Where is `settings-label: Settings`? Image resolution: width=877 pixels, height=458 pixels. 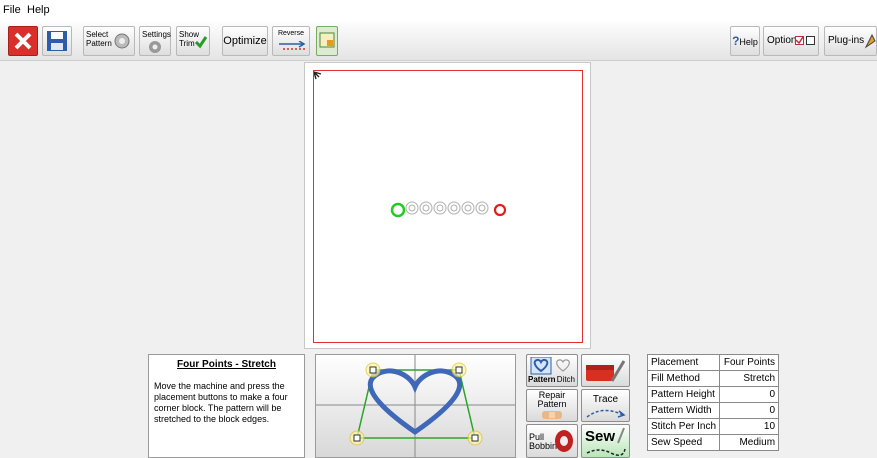
settings-label: Settings is located at coordinates (156, 34).